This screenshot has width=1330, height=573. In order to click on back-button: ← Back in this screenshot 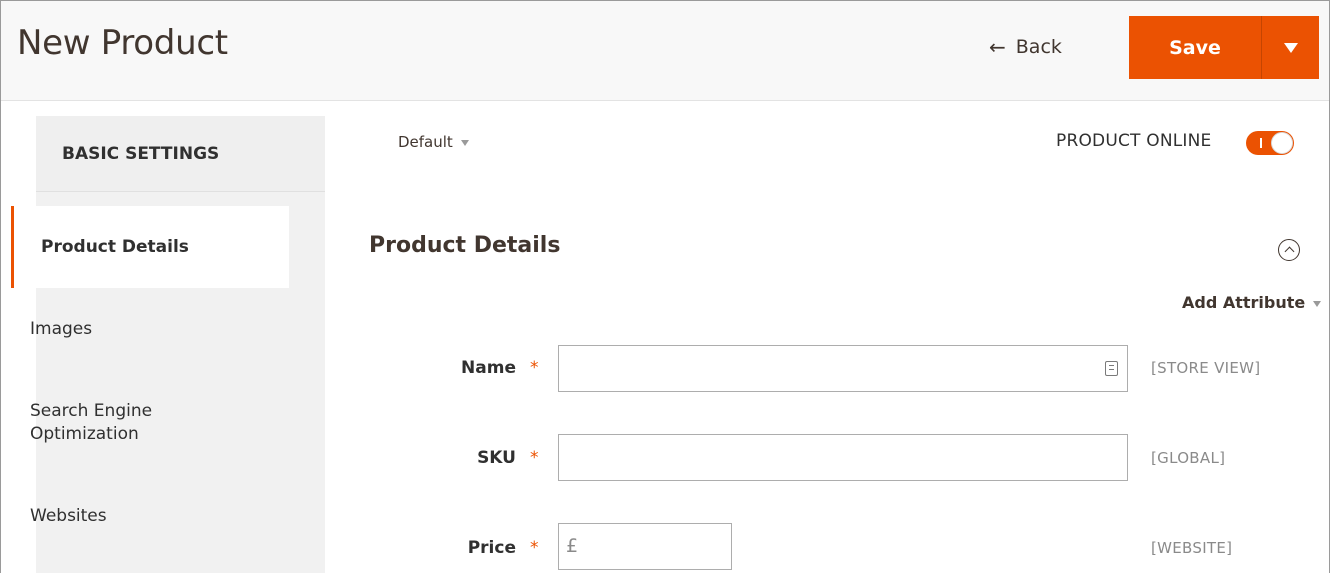, I will do `click(1025, 47)`.